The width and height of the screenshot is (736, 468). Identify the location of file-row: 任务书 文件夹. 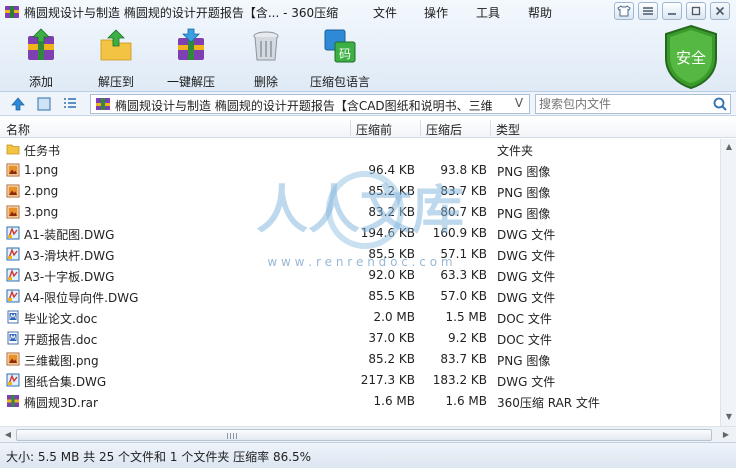
(360, 149).